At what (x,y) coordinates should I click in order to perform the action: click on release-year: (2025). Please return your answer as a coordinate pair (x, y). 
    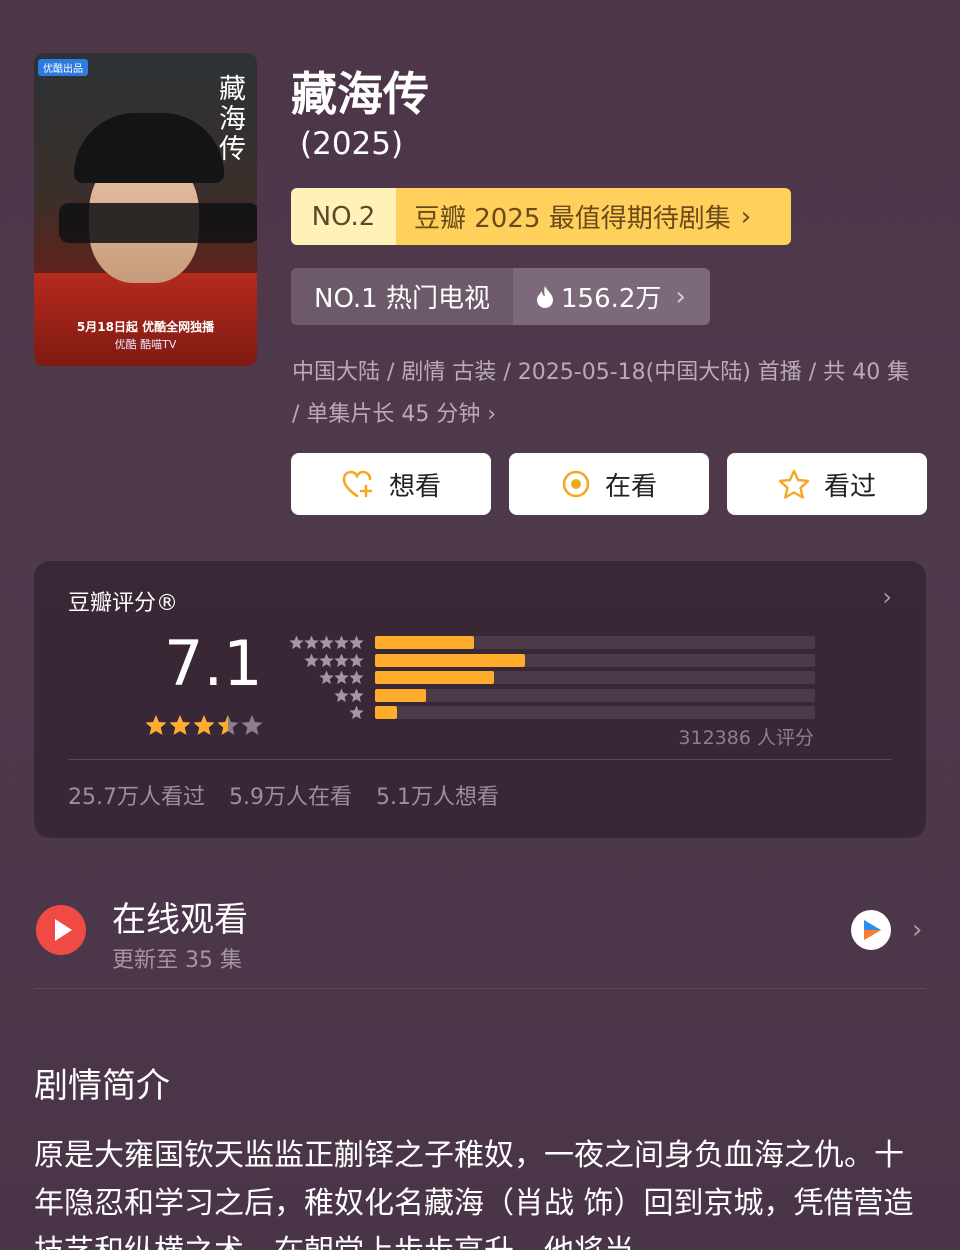
    Looking at the image, I should click on (352, 144).